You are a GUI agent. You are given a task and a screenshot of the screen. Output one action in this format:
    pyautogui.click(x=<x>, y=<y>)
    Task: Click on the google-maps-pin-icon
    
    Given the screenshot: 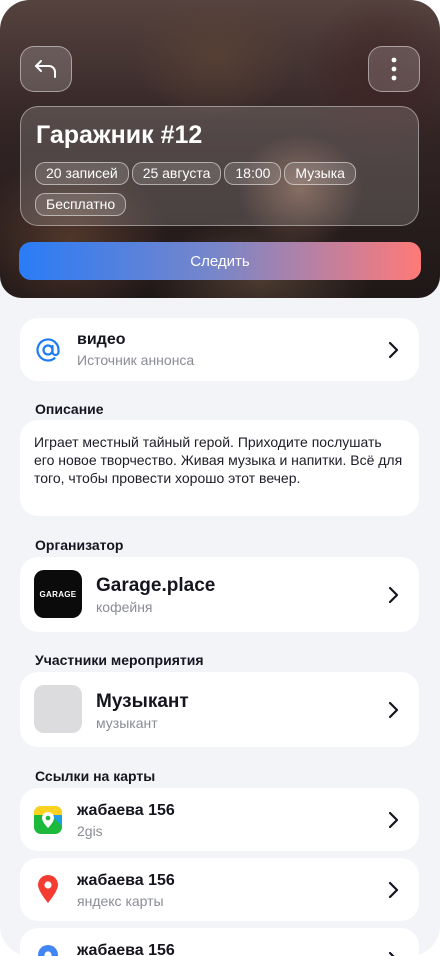 What is the action you would take?
    pyautogui.click(x=48, y=950)
    